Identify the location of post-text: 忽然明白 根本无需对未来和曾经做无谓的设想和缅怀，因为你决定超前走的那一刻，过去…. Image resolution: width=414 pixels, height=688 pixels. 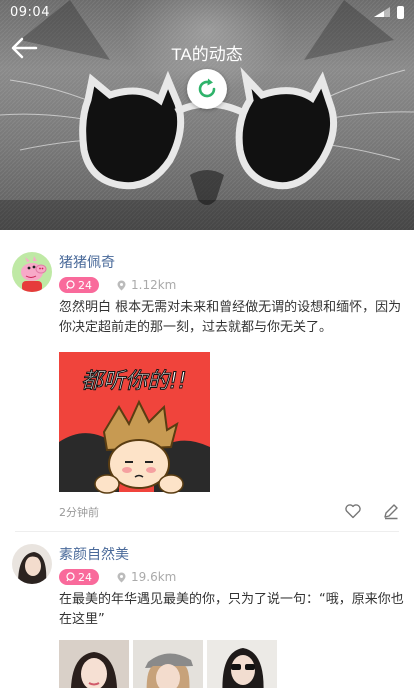
(230, 317).